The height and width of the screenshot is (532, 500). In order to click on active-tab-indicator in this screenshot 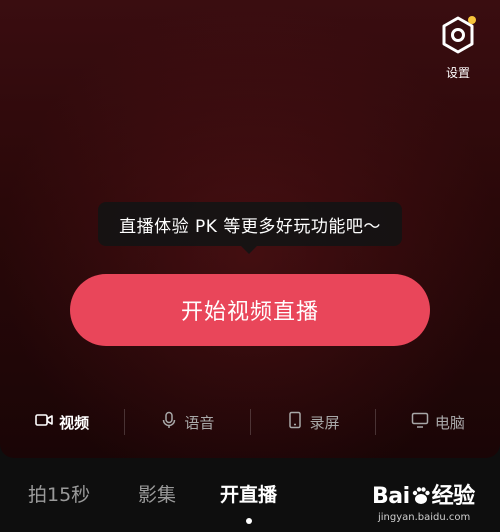, I will do `click(249, 521)`.